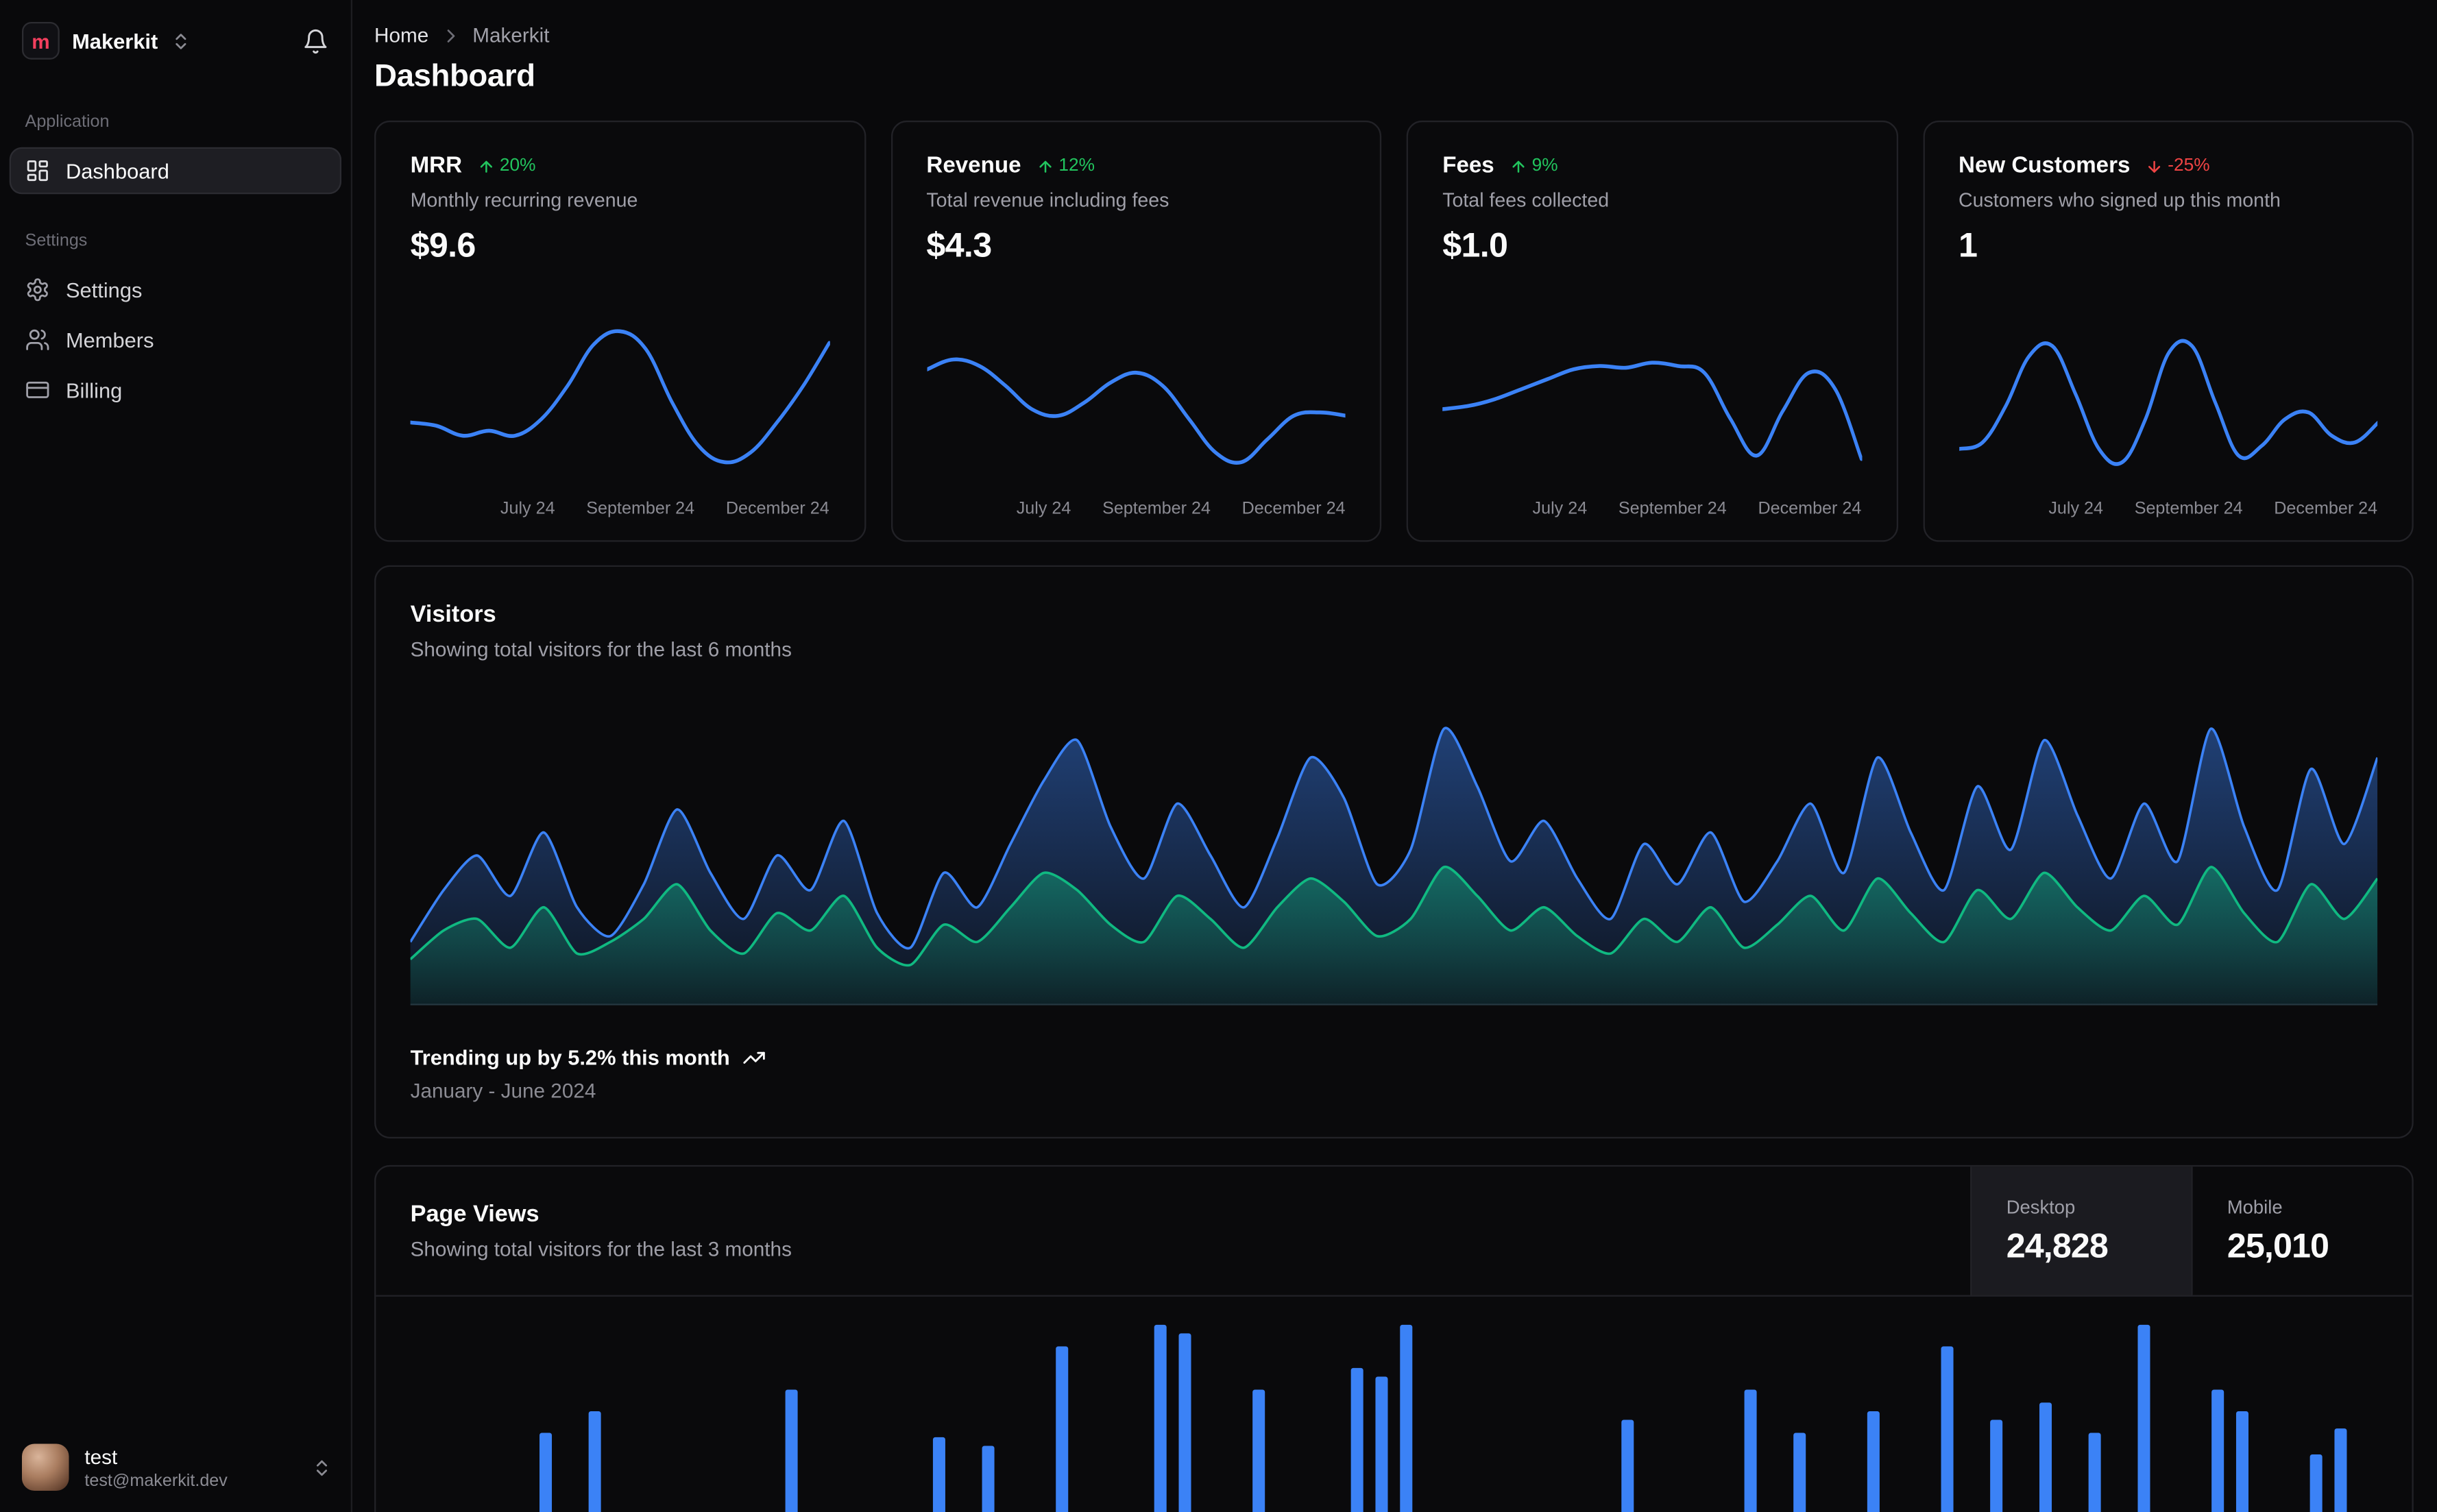 The height and width of the screenshot is (1512, 2437). Describe the element at coordinates (176, 391) in the screenshot. I see `sidebar-item-billing: Billing` at that location.